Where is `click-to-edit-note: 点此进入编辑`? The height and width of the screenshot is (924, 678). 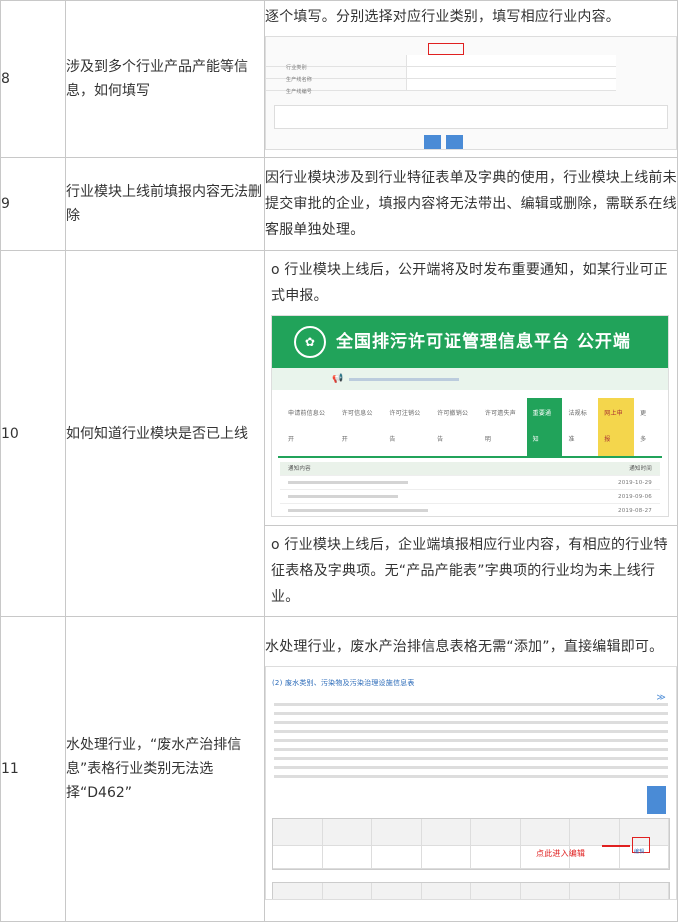 click-to-edit-note: 点此进入编辑 is located at coordinates (561, 853).